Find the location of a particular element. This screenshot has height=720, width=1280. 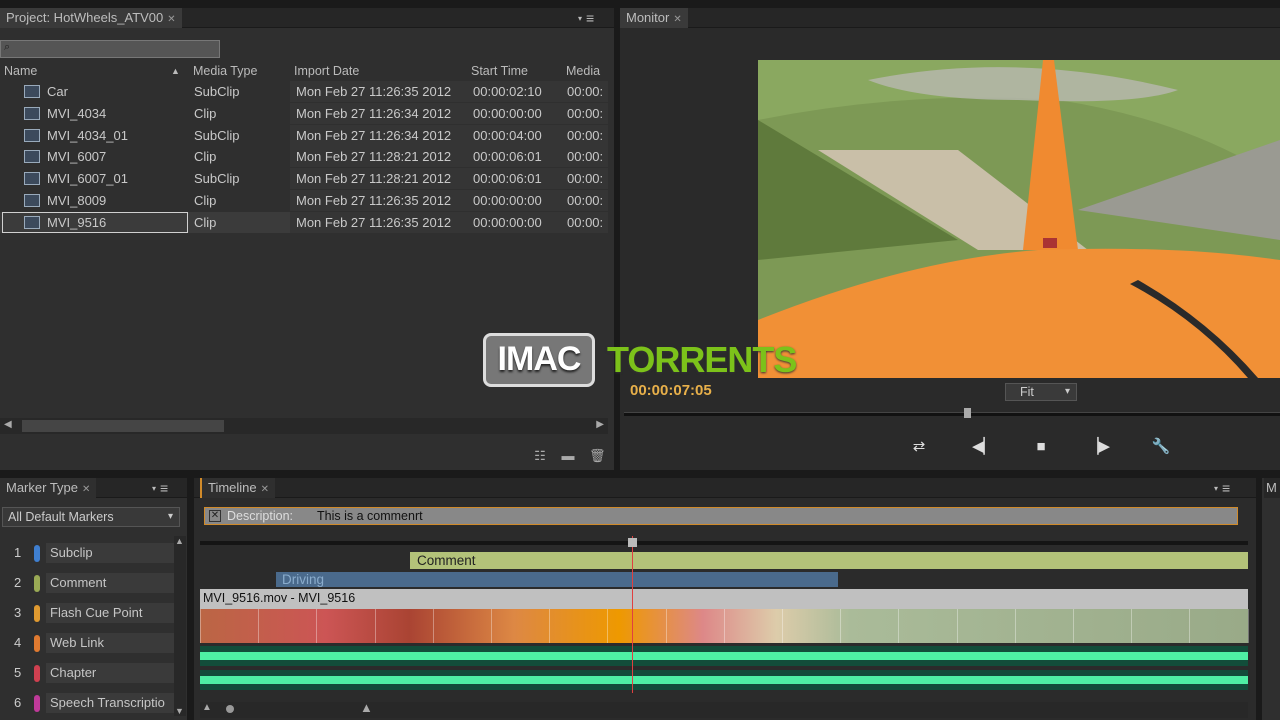

marker-description-field: ✕ Description: This is a commenrt is located at coordinates (721, 516).